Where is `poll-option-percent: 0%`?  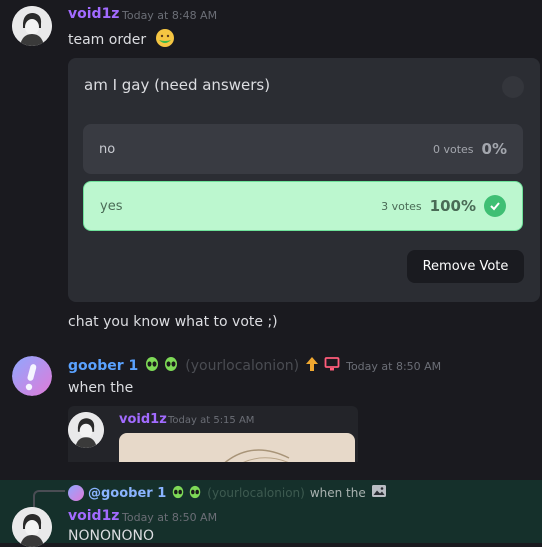
poll-option-percent: 0% is located at coordinates (494, 149).